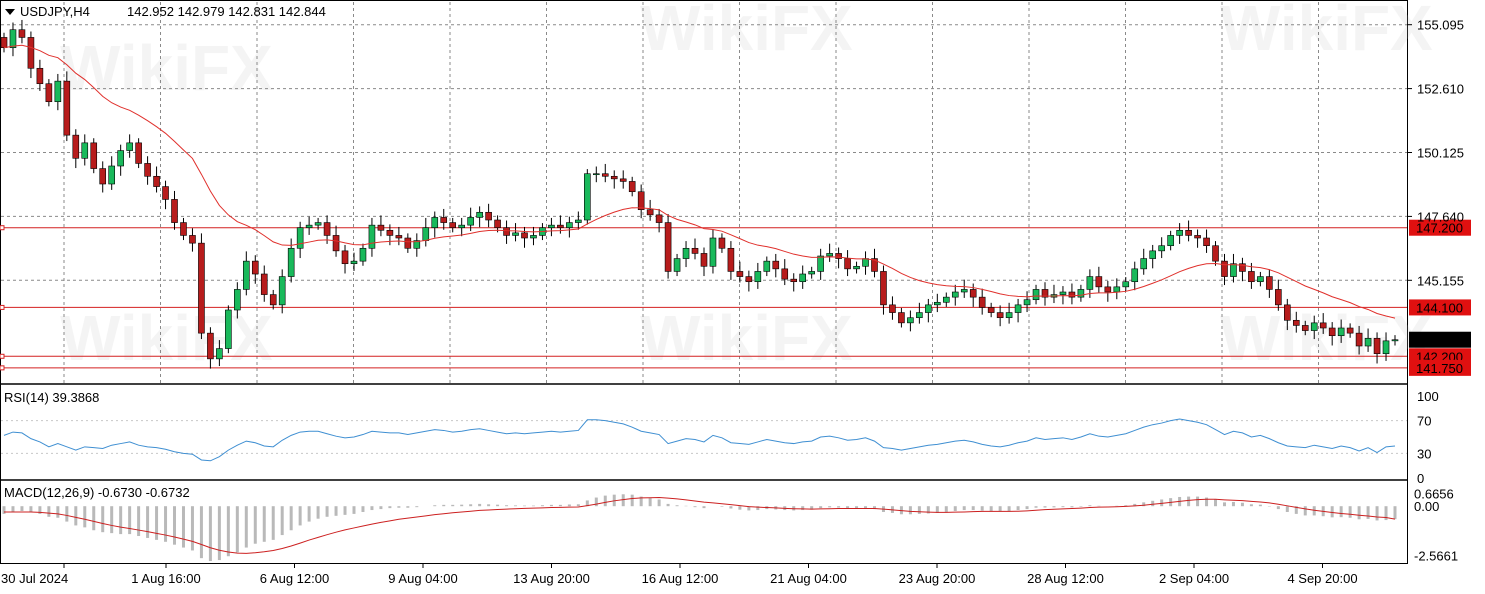 The height and width of the screenshot is (594, 1485). I want to click on level-price-label: 141.750, so click(1439, 368).